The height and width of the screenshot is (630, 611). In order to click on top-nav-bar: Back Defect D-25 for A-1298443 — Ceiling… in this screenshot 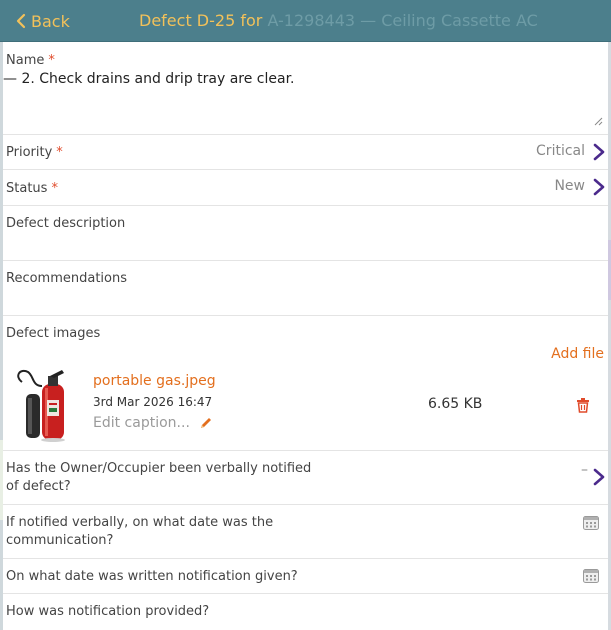, I will do `click(305, 21)`.